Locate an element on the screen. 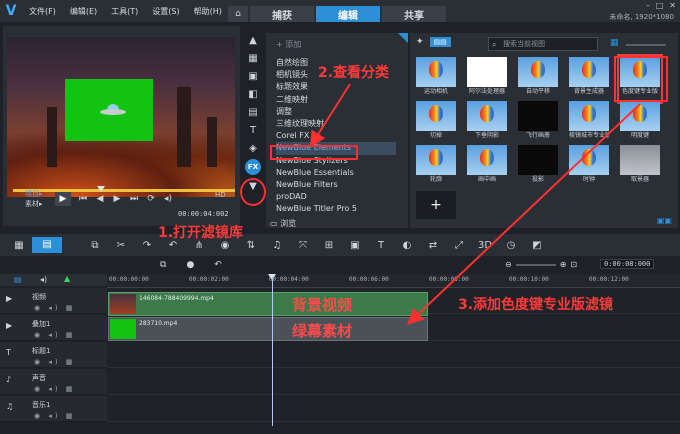  title-icon: T is located at coordinates (253, 130).